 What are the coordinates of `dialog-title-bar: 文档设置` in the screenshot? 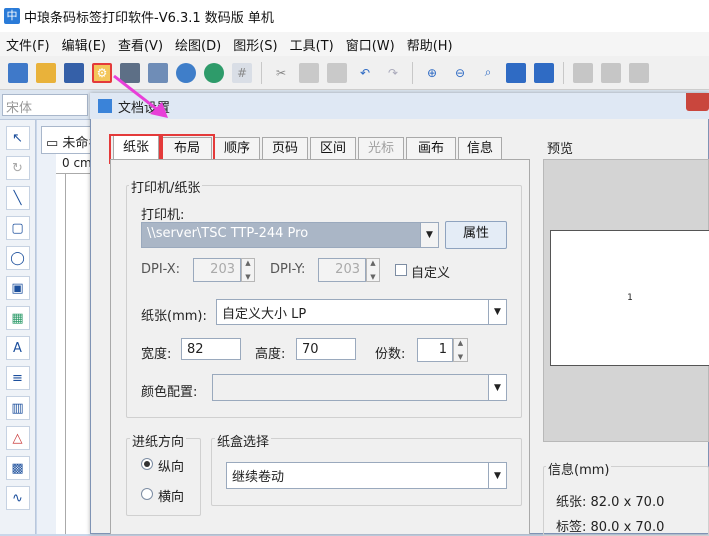 It's located at (399, 106).